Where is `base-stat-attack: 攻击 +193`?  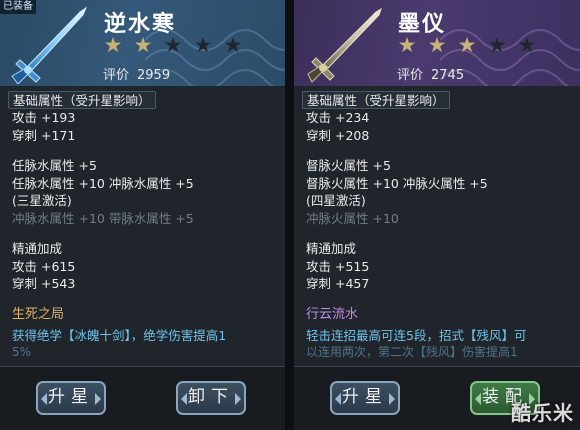 base-stat-attack: 攻击 +193 is located at coordinates (44, 117).